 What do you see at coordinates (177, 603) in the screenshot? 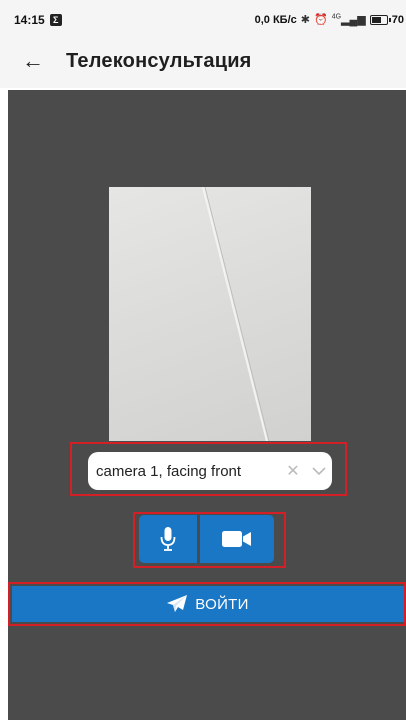
I see `paper-plane-icon` at bounding box center [177, 603].